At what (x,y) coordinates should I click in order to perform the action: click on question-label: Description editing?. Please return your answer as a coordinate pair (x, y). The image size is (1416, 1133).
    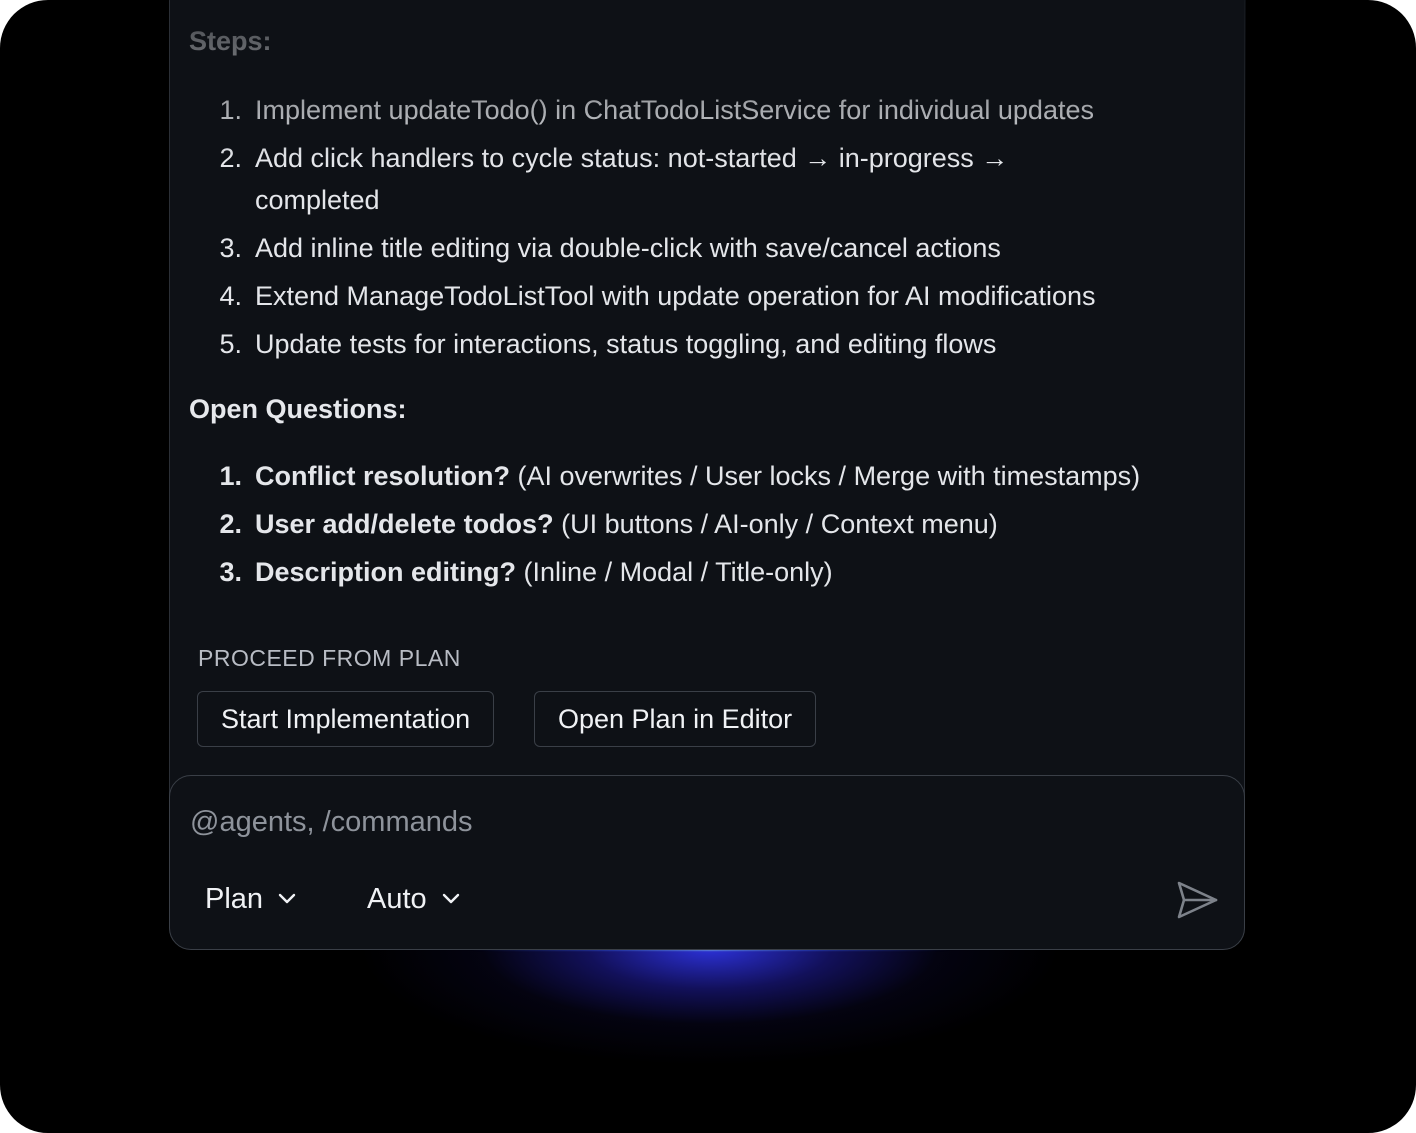
    Looking at the image, I should click on (386, 572).